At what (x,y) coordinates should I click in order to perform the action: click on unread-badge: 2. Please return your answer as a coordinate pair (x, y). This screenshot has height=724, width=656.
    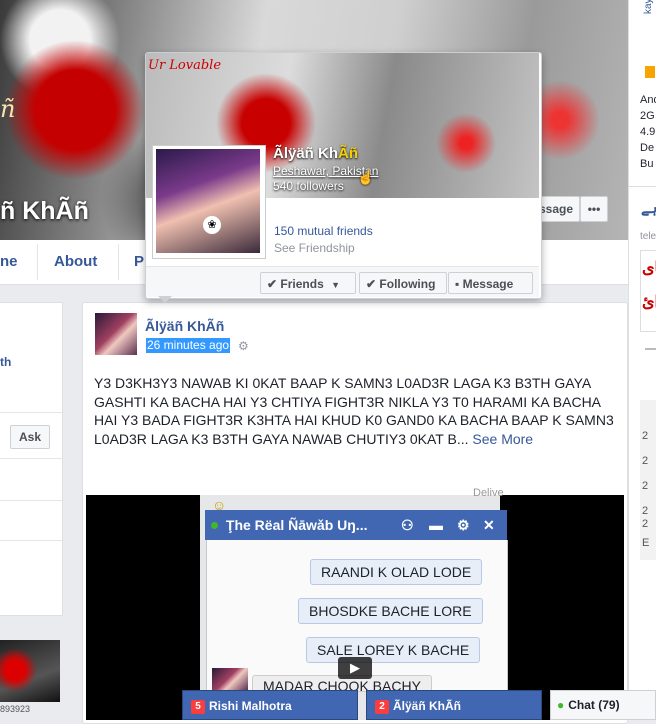
    Looking at the image, I should click on (382, 707).